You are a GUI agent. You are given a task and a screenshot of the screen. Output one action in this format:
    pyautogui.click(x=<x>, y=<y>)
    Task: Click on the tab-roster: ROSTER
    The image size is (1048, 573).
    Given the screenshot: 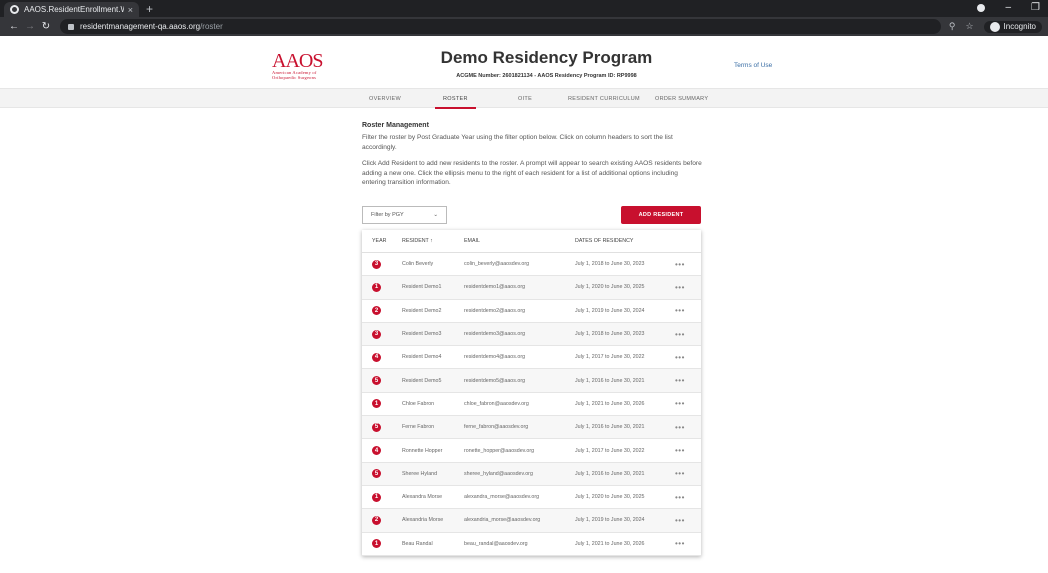 What is the action you would take?
    pyautogui.click(x=455, y=99)
    